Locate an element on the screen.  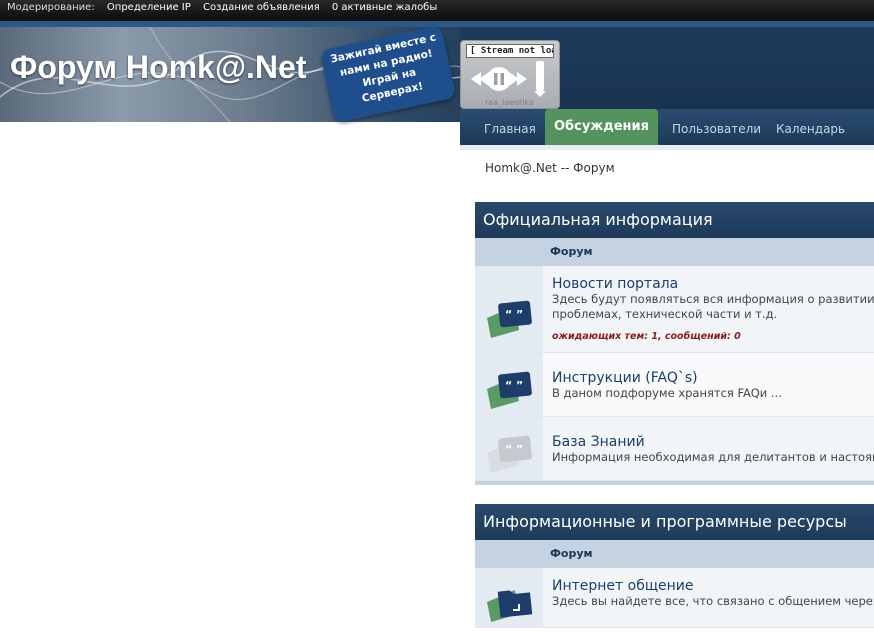
ip-lookup-link: Определение IP is located at coordinates (149, 7).